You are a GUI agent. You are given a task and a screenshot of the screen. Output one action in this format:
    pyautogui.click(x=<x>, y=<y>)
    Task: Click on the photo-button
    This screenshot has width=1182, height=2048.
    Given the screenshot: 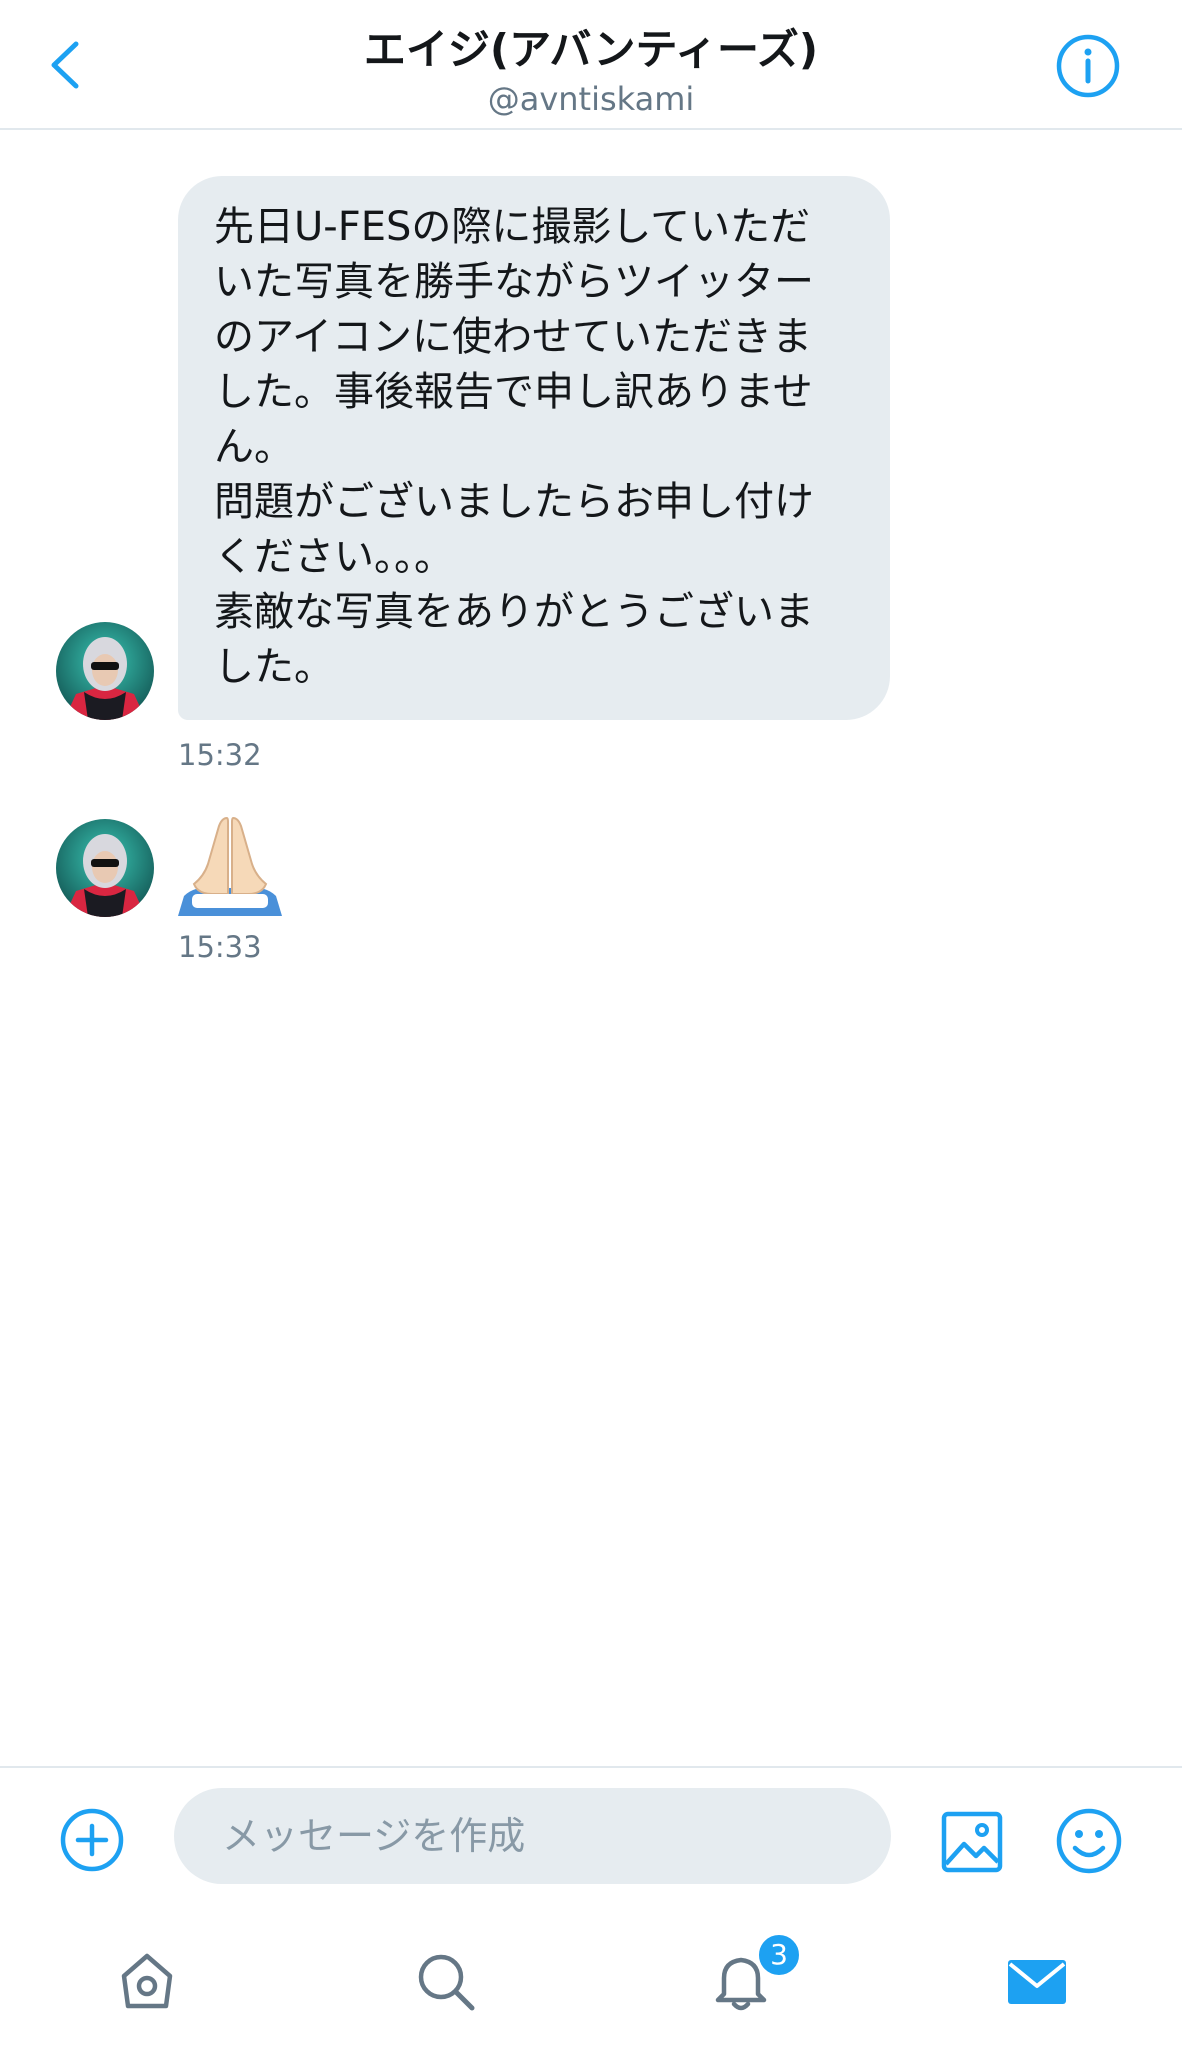 What is the action you would take?
    pyautogui.click(x=972, y=1842)
    